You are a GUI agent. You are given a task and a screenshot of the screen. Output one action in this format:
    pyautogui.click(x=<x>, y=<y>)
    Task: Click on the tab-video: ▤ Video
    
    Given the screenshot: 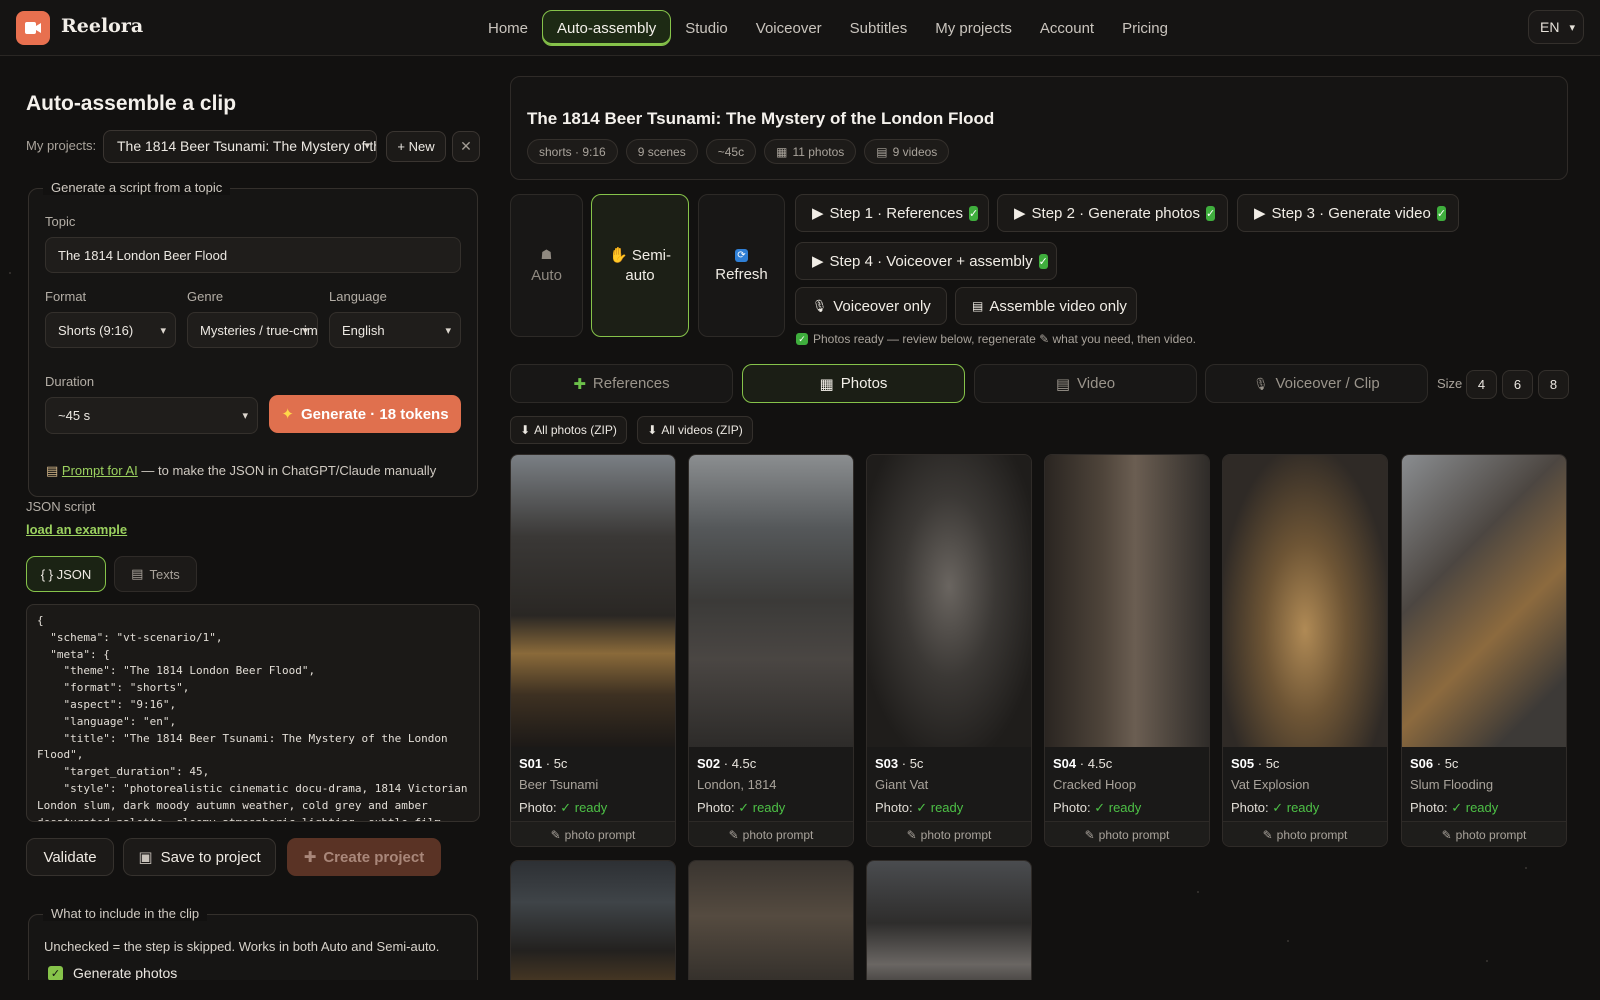 What is the action you would take?
    pyautogui.click(x=1085, y=383)
    